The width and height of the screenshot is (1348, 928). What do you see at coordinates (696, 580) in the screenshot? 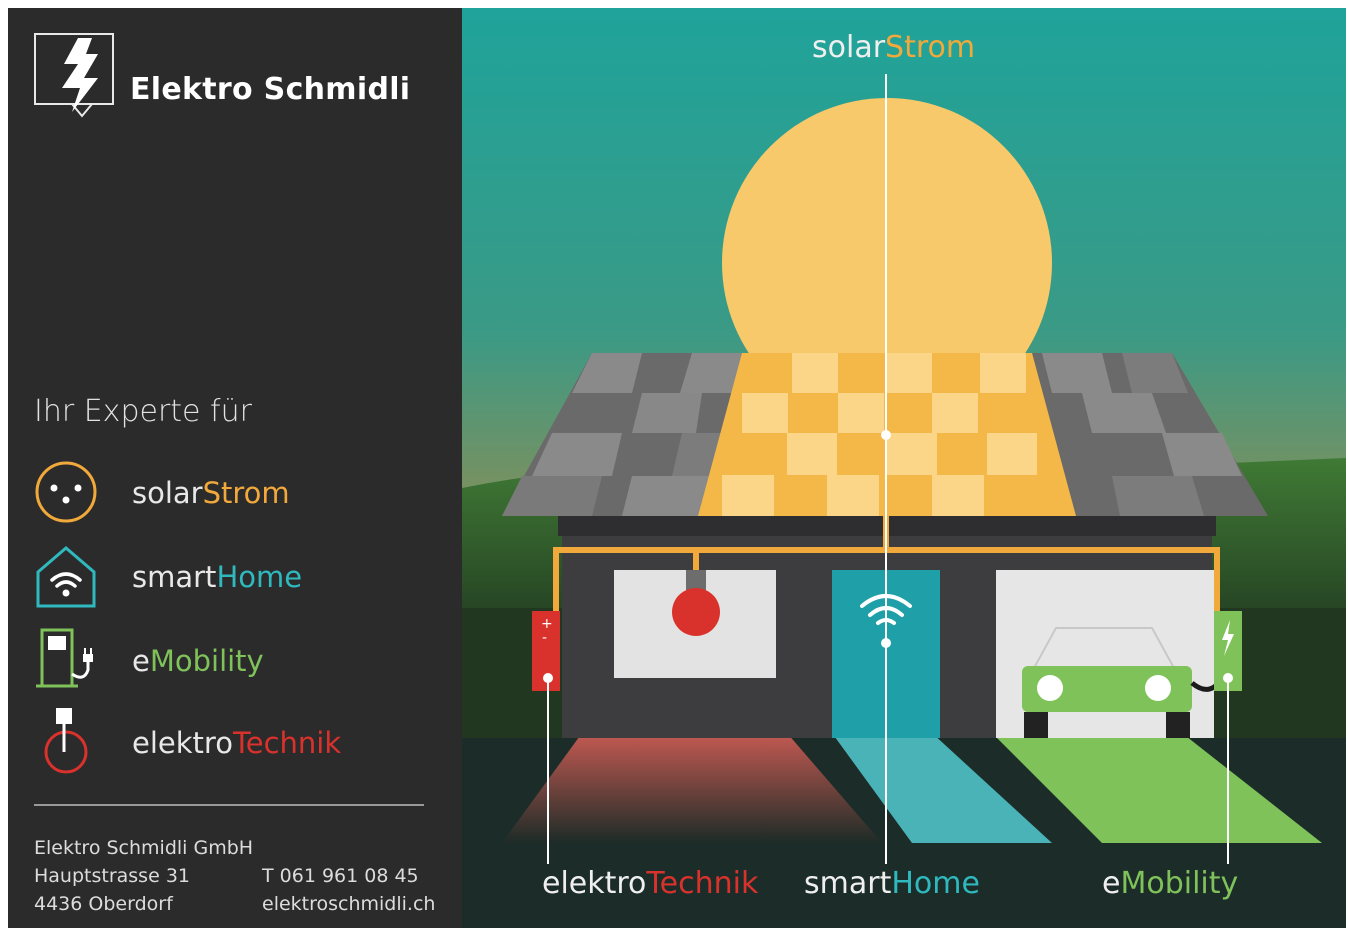
I see `lamp-socket` at bounding box center [696, 580].